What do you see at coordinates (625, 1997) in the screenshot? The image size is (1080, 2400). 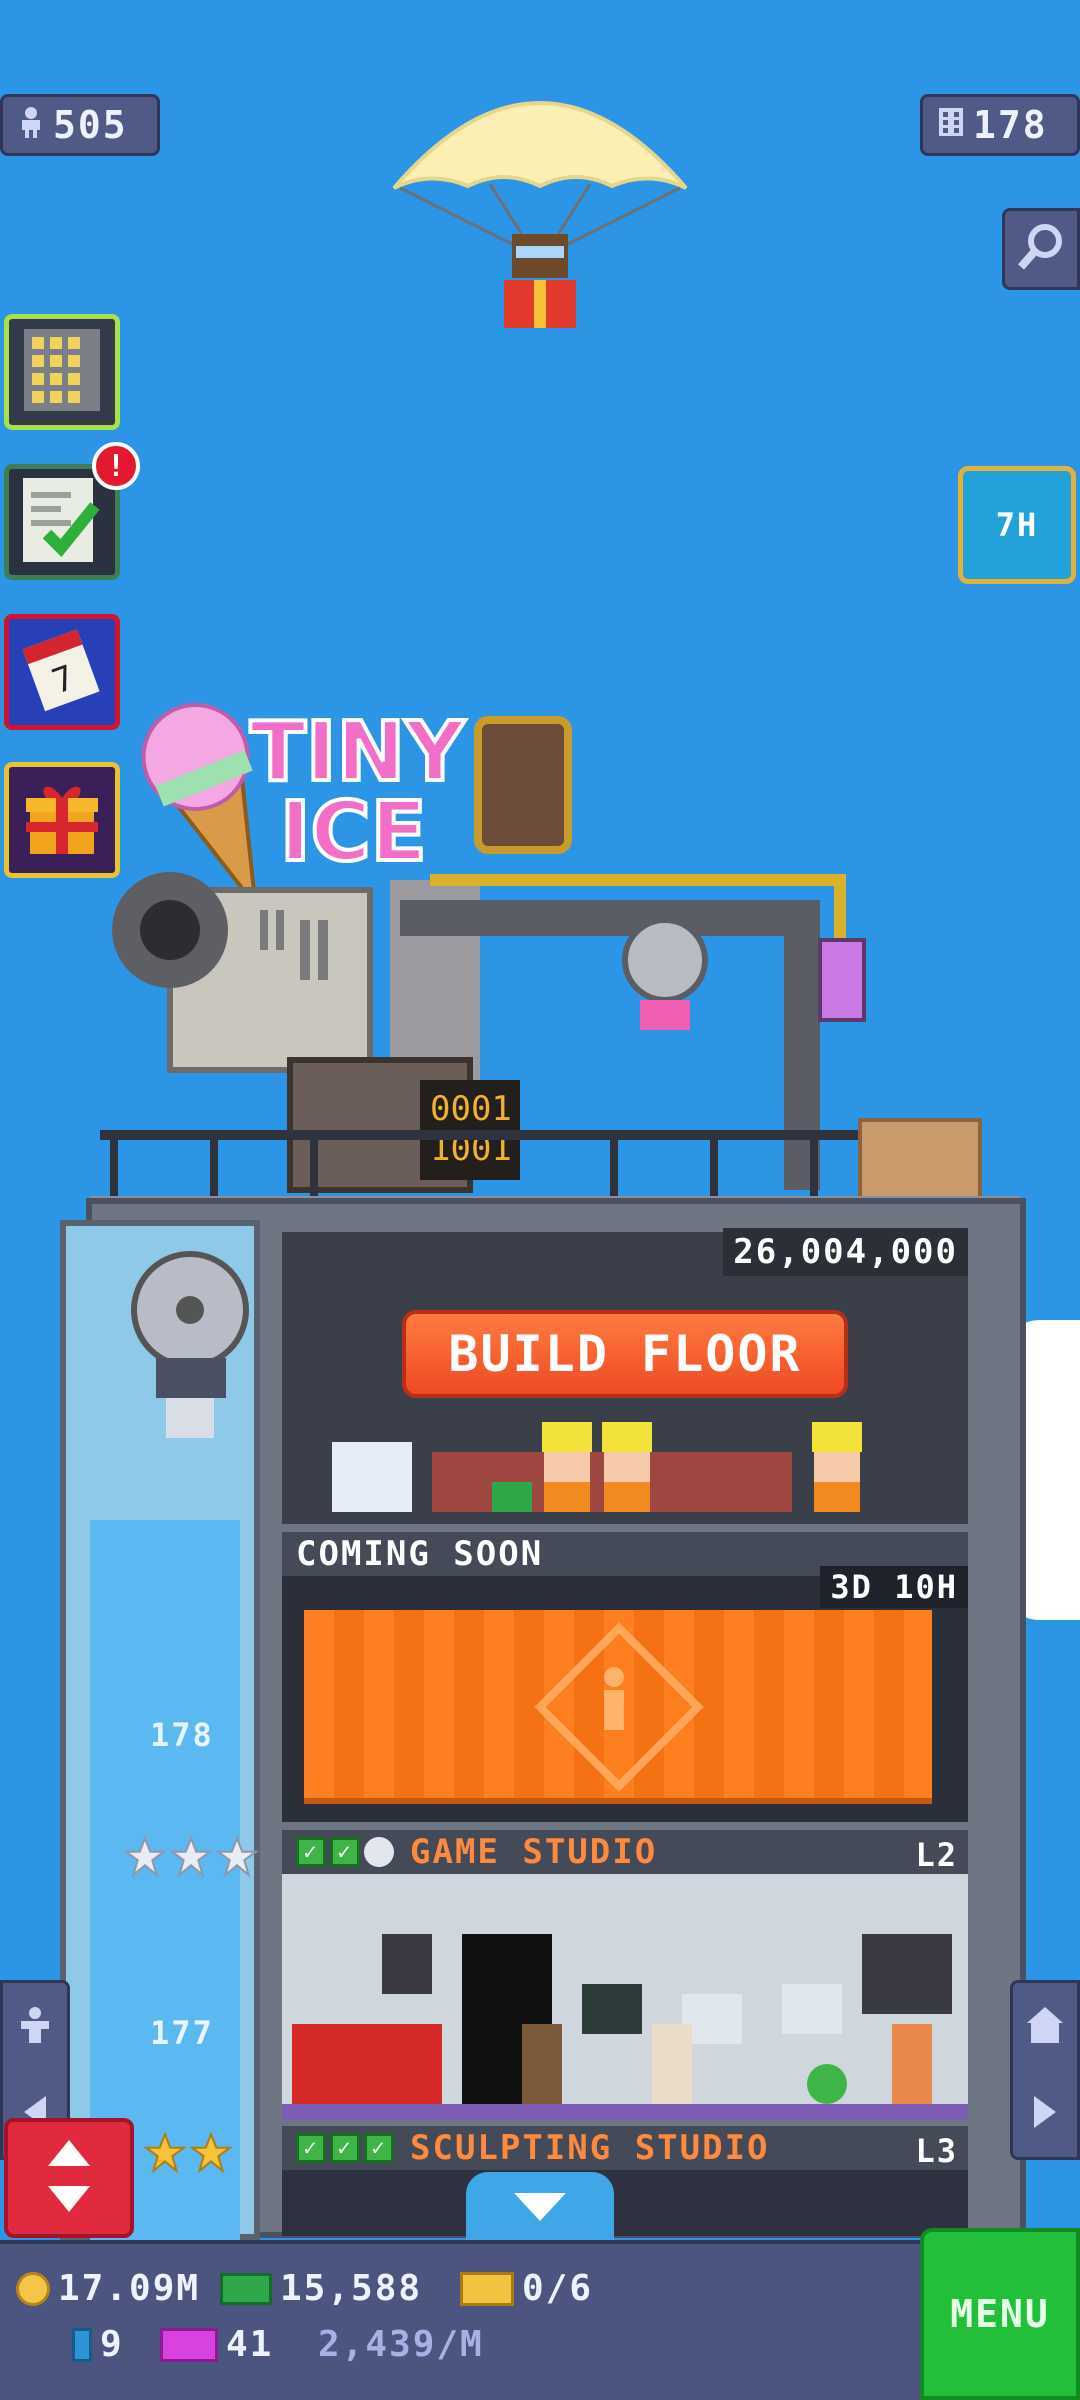 I see `game-studio-interior` at bounding box center [625, 1997].